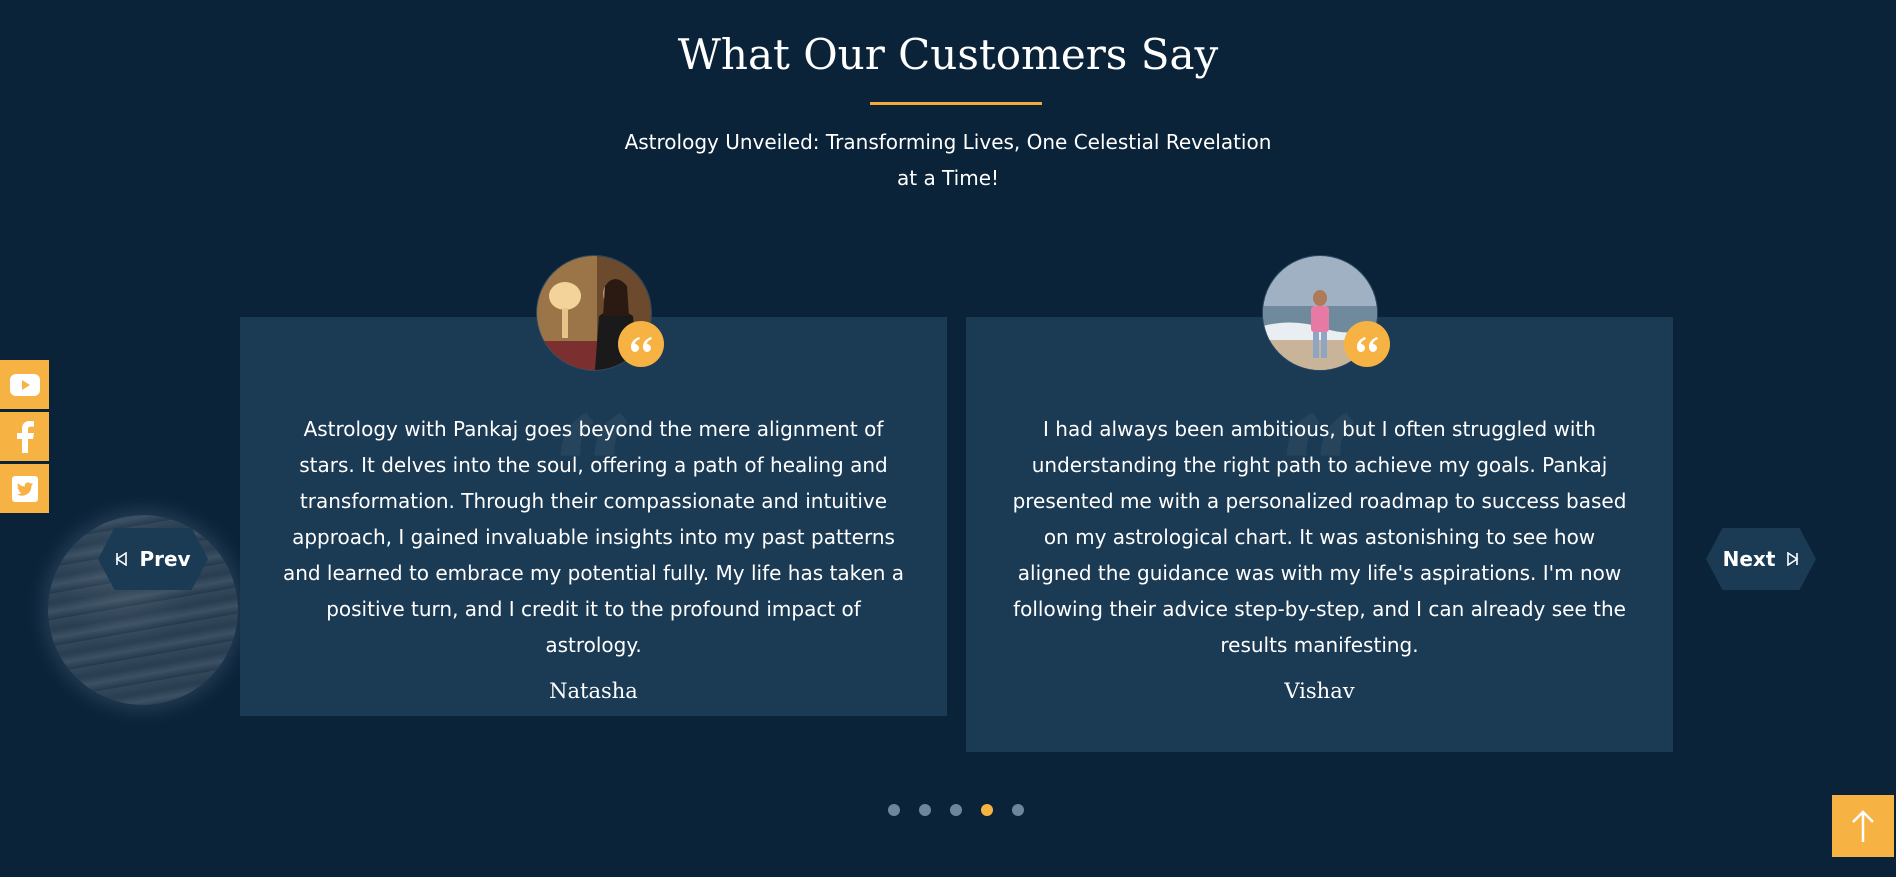 This screenshot has width=1896, height=877. Describe the element at coordinates (1749, 559) in the screenshot. I see `next-label: Next` at that location.